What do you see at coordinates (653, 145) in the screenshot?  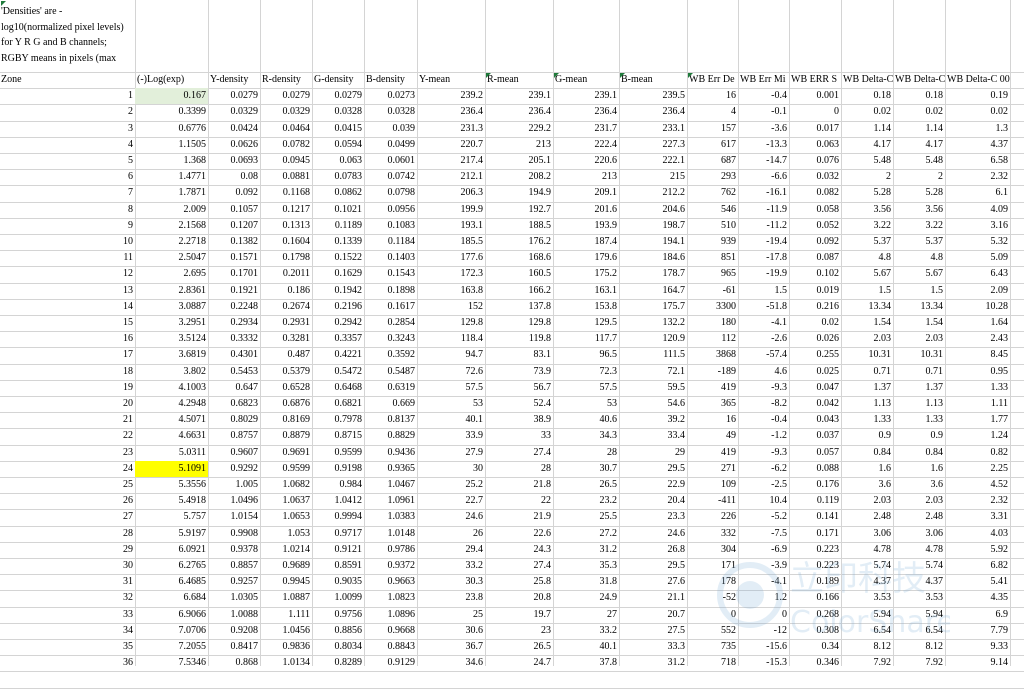 I see `data-cell: 227.3` at bounding box center [653, 145].